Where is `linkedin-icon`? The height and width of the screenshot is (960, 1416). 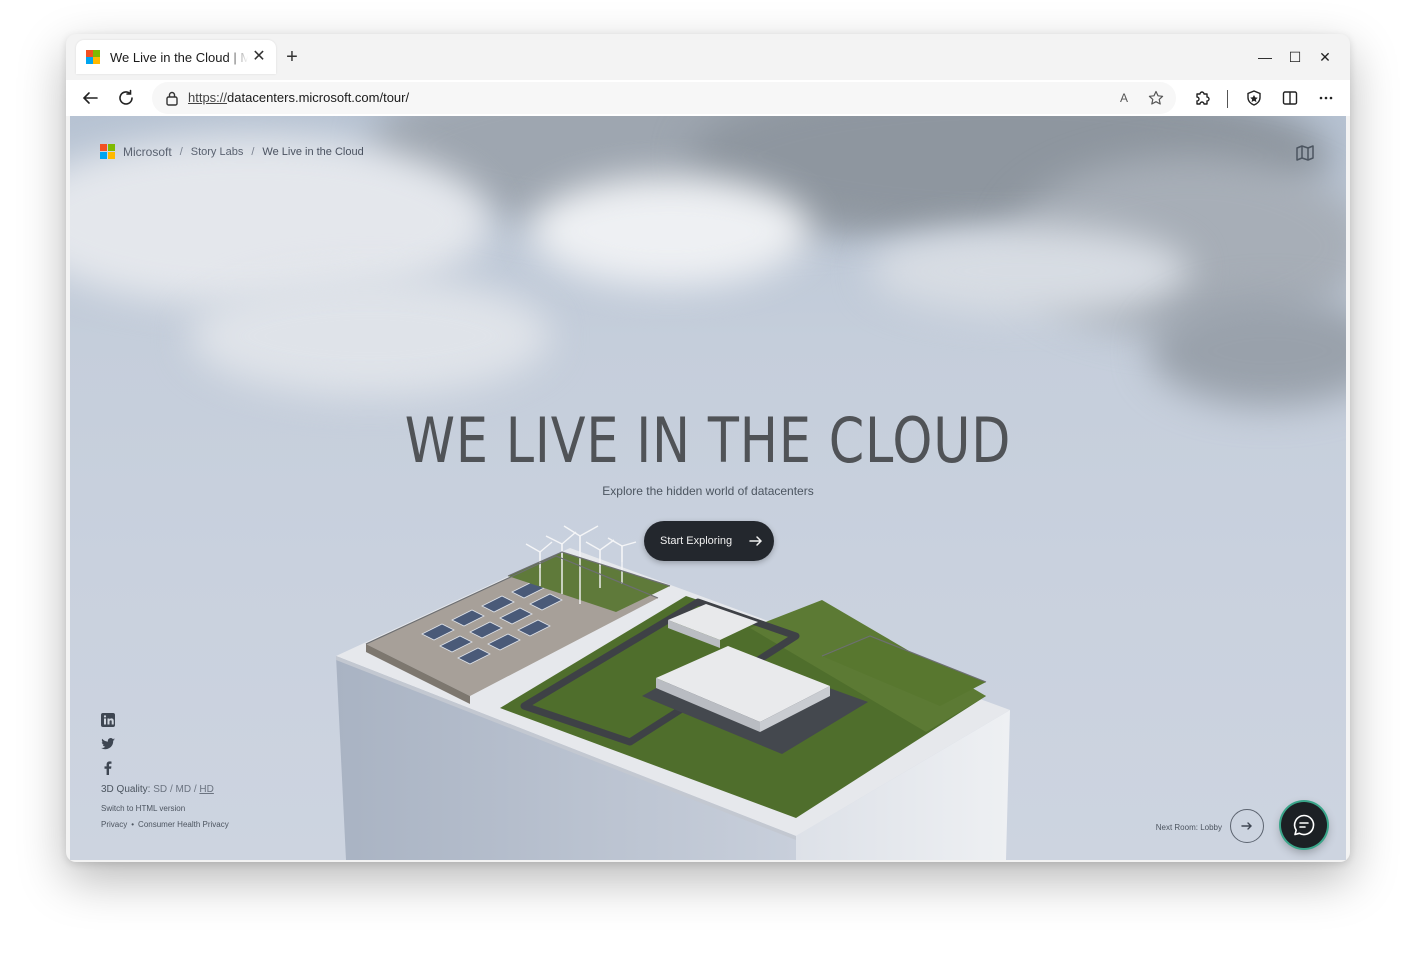
linkedin-icon is located at coordinates (108, 720).